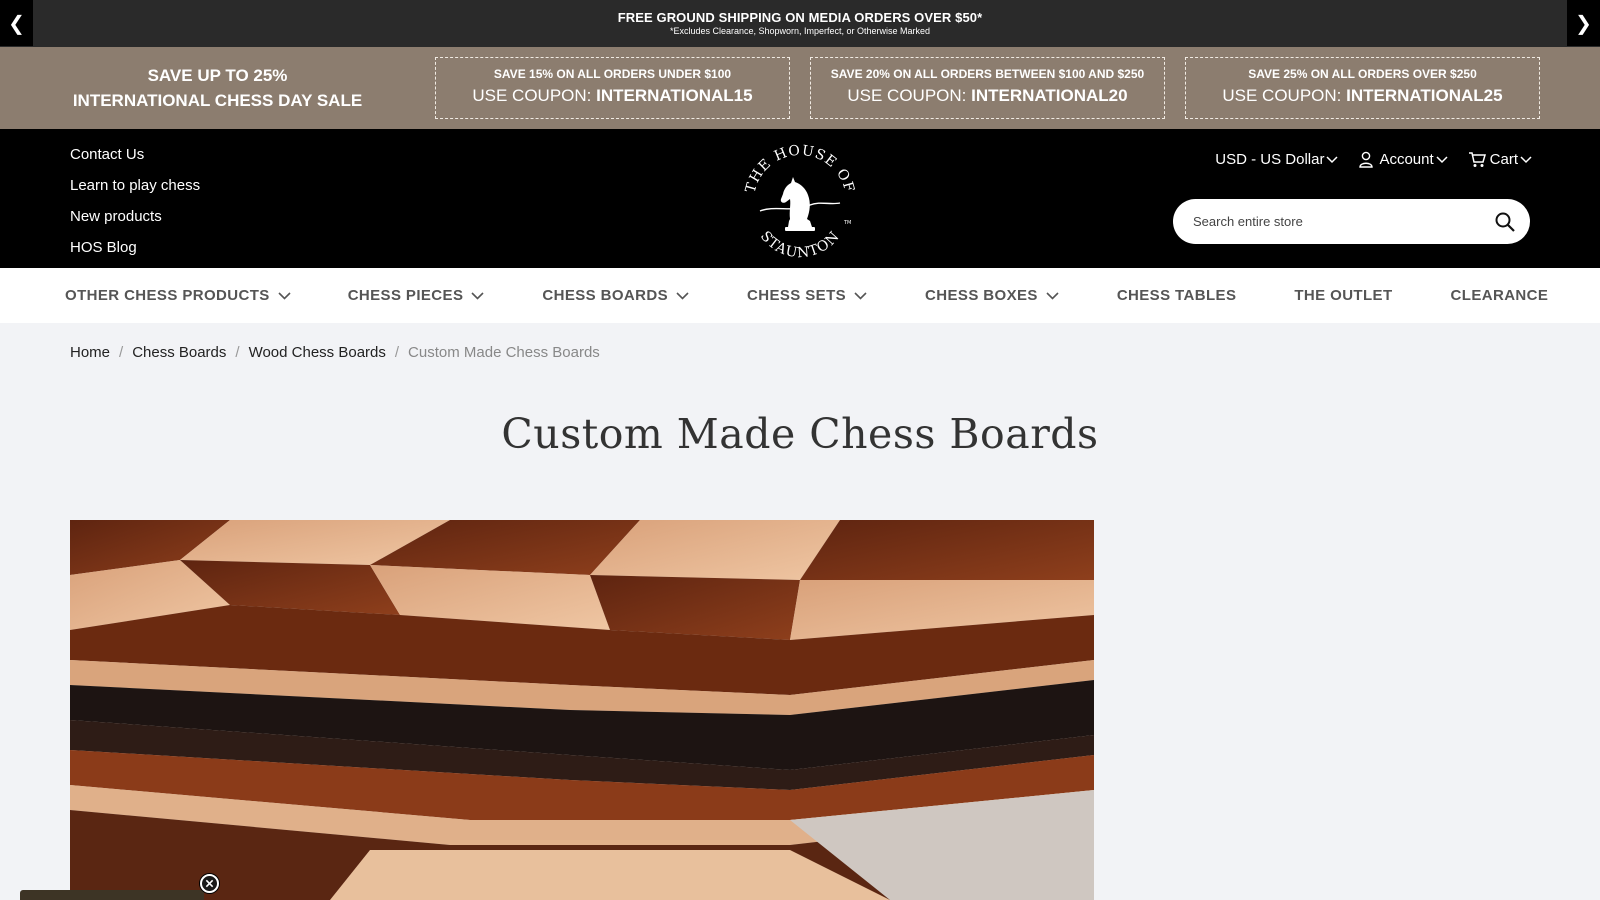 The height and width of the screenshot is (900, 1600). I want to click on learn-chess-link: Learn to play chess, so click(135, 185).